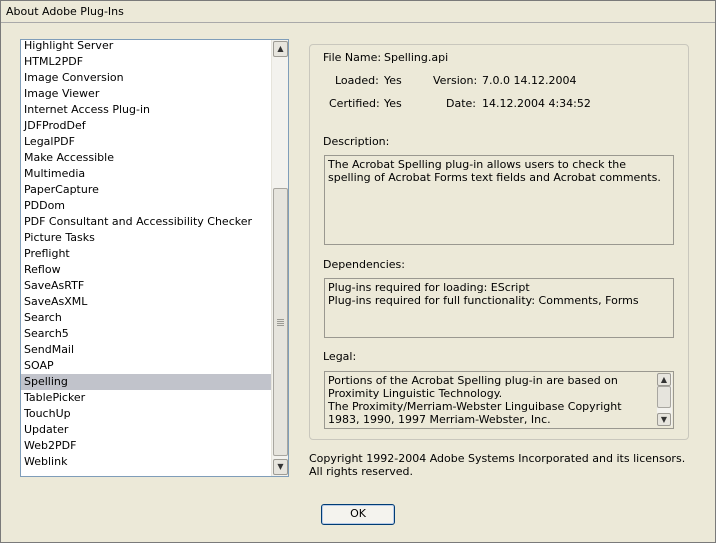  I want to click on list-item: Multimedia, so click(146, 174).